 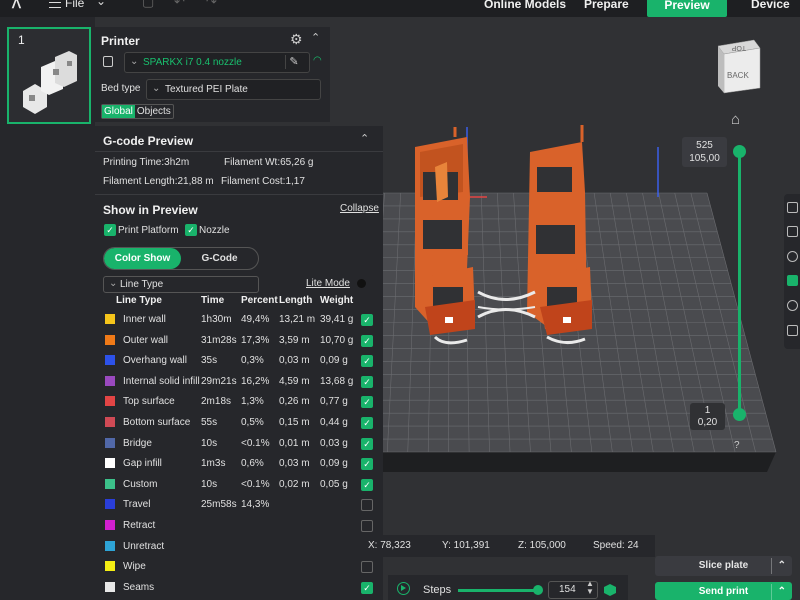 What do you see at coordinates (148, 230) in the screenshot?
I see `print-platform-label: Print Platform` at bounding box center [148, 230].